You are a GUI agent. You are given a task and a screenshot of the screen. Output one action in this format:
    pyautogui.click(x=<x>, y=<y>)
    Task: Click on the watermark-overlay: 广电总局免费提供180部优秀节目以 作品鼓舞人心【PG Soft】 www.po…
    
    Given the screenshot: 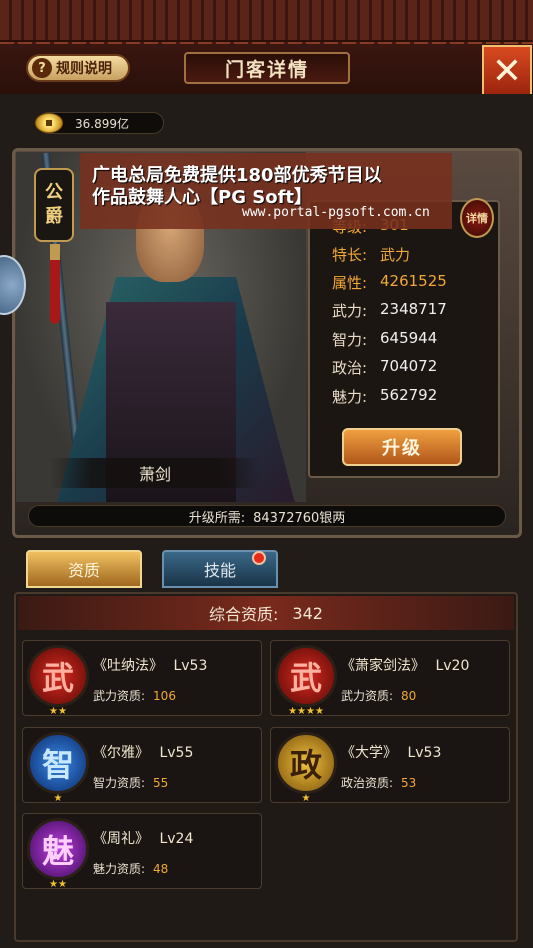 What is the action you would take?
    pyautogui.click(x=266, y=191)
    